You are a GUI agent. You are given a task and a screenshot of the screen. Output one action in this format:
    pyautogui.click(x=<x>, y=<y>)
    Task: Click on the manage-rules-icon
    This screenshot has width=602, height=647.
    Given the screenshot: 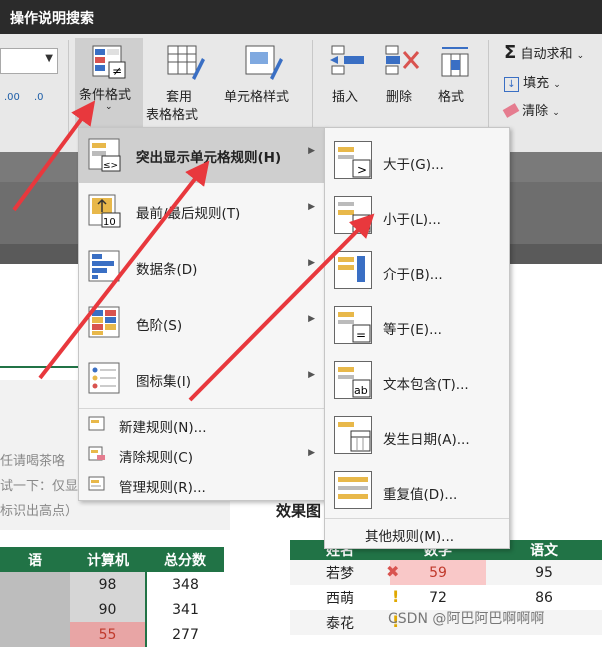 What is the action you would take?
    pyautogui.click(x=96, y=483)
    